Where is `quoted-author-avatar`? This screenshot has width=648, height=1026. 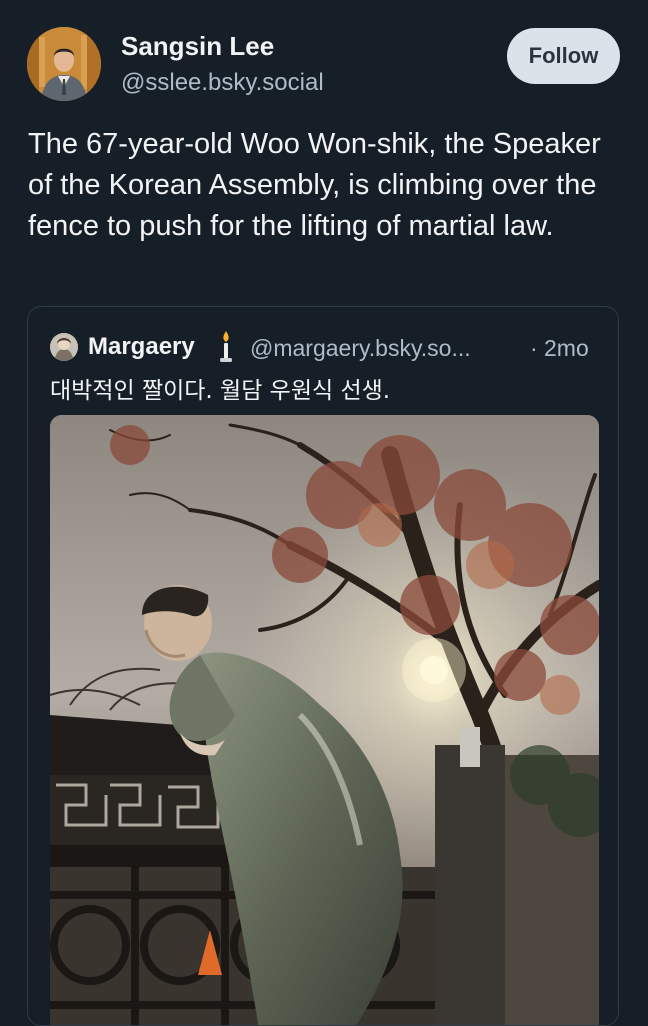
quoted-author-avatar is located at coordinates (64, 347).